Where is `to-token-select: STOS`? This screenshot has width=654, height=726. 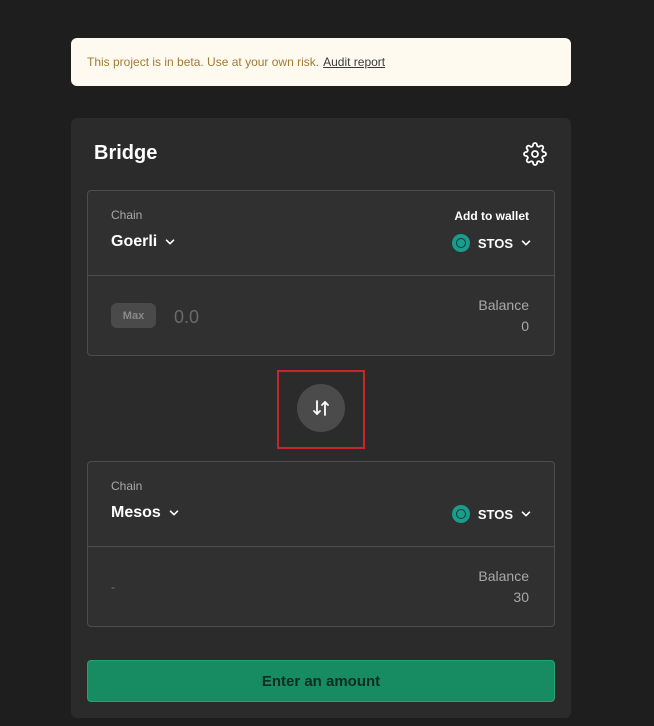
to-token-select: STOS is located at coordinates (491, 514).